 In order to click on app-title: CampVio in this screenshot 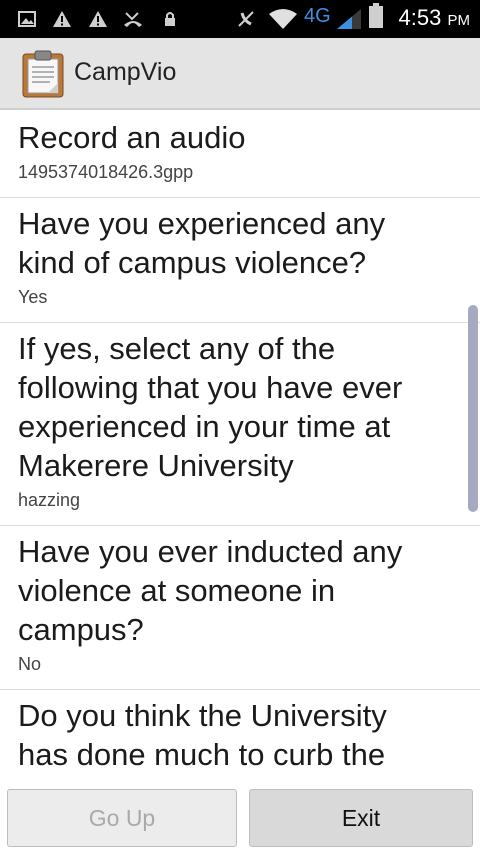, I will do `click(125, 72)`.